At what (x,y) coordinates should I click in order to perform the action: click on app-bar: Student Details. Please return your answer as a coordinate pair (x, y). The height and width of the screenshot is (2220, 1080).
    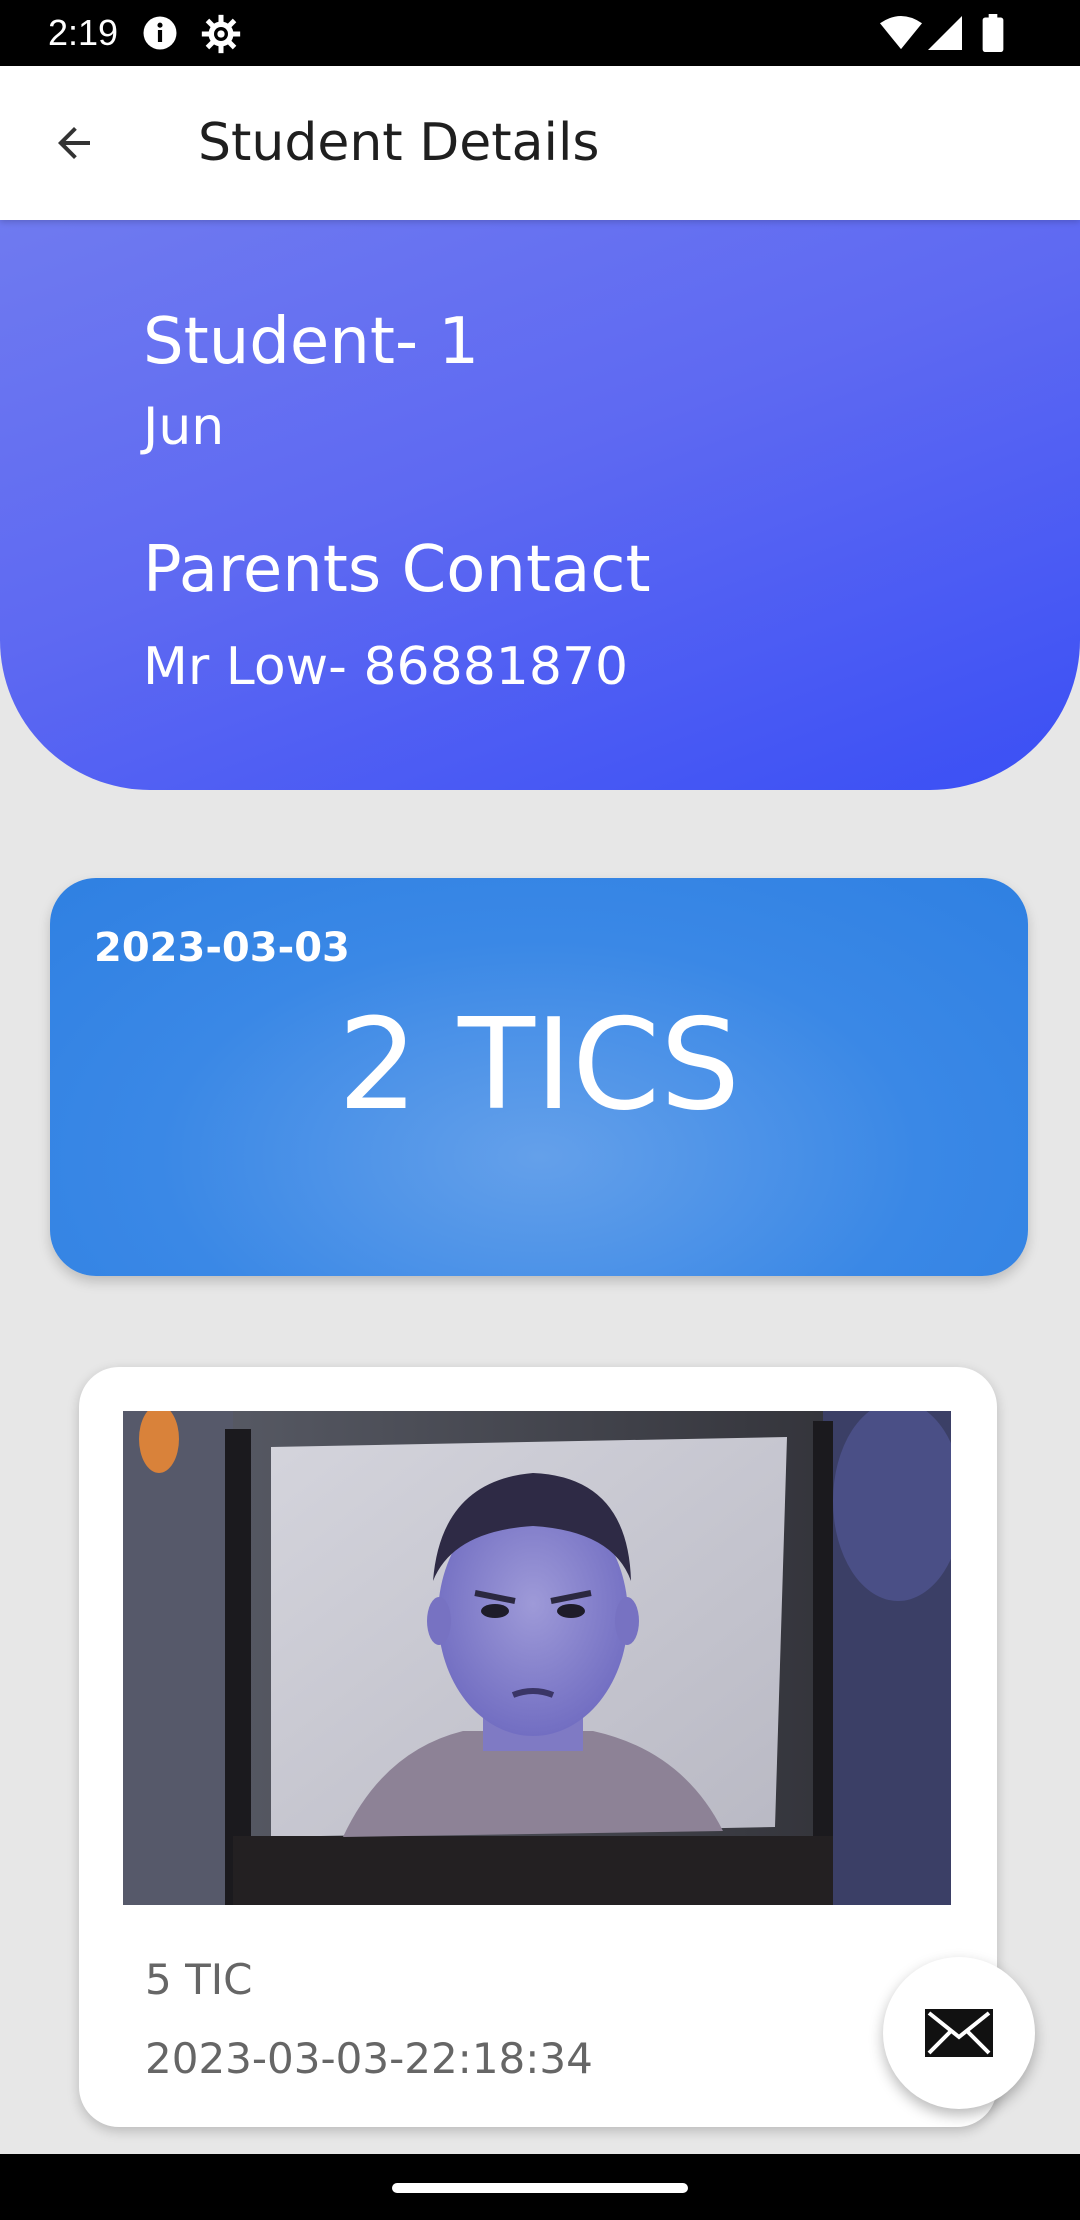
    Looking at the image, I should click on (540, 143).